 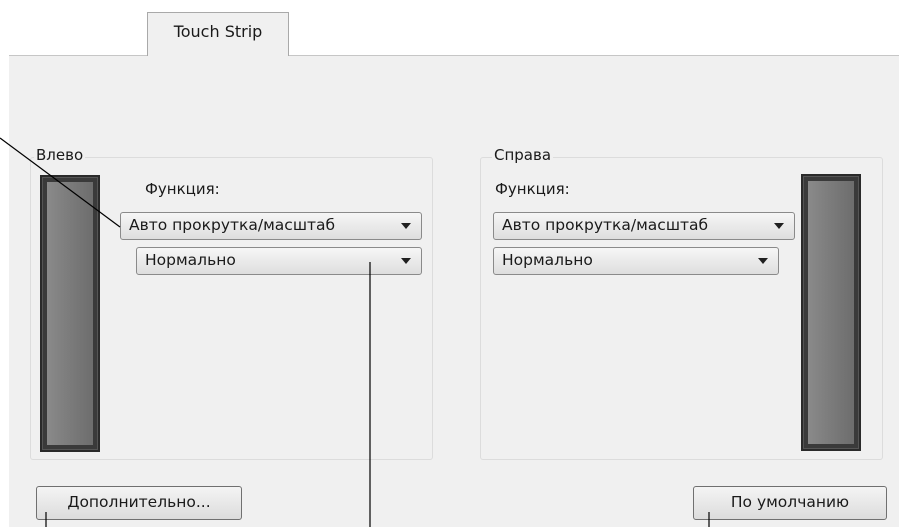 I want to click on tab-touch-strip: Touch Strip, so click(x=218, y=34).